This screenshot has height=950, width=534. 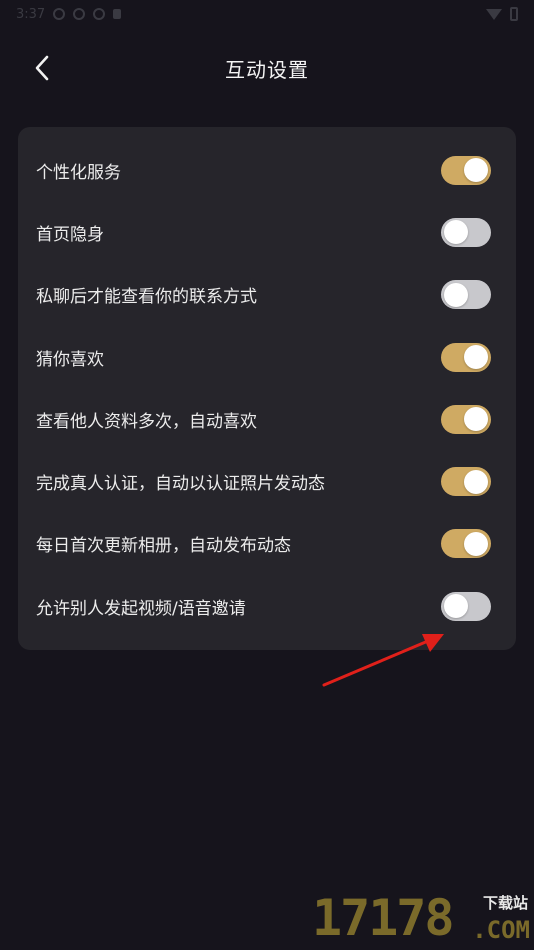 What do you see at coordinates (267, 170) in the screenshot?
I see `setting-row: 个性化服务` at bounding box center [267, 170].